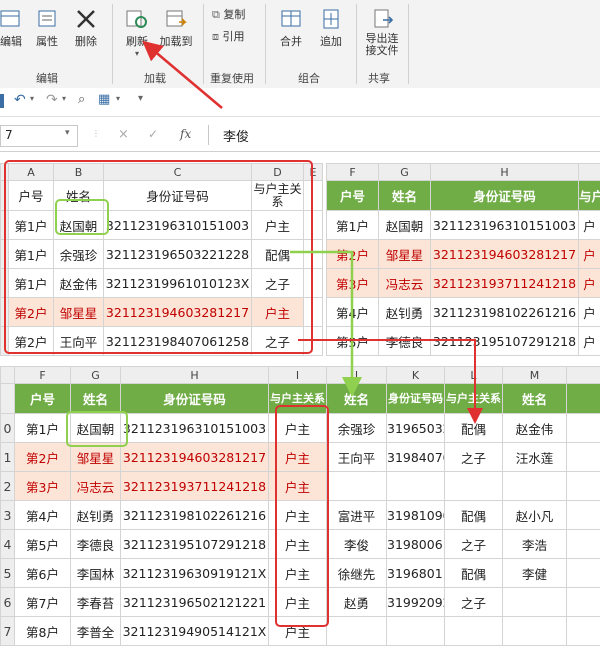 The image size is (600, 646). What do you see at coordinates (184, 76) in the screenshot?
I see `arrow-to-refresh` at bounding box center [184, 76].